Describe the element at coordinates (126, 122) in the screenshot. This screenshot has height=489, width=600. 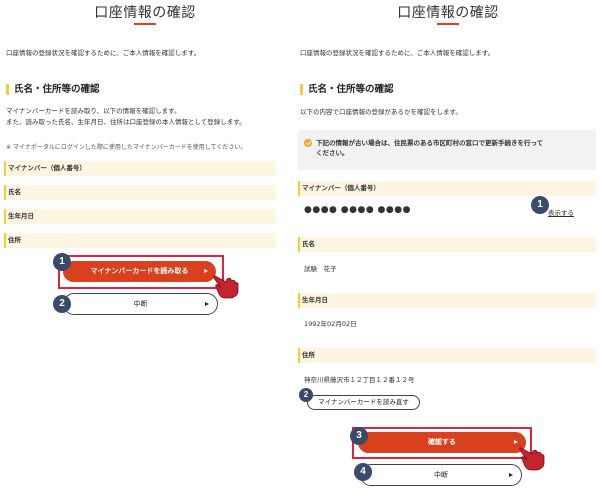
I see `description-line-2: また、読み取った氏名、生年月日、住所は口座登録の本人情報として登録します。` at that location.